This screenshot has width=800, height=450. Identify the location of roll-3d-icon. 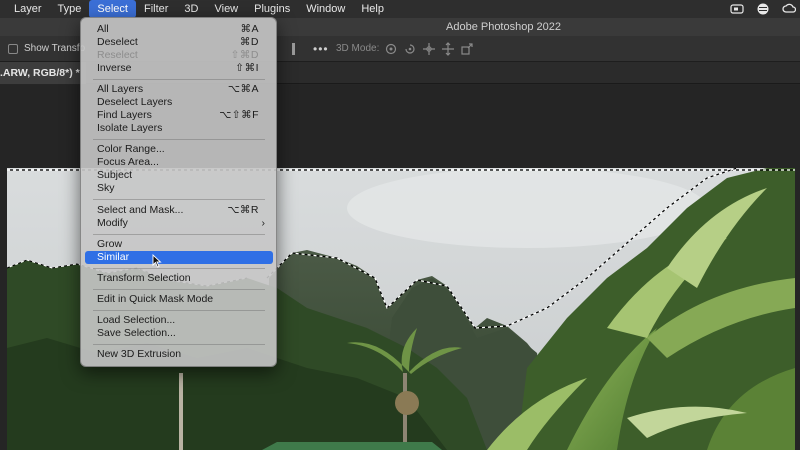
(410, 49).